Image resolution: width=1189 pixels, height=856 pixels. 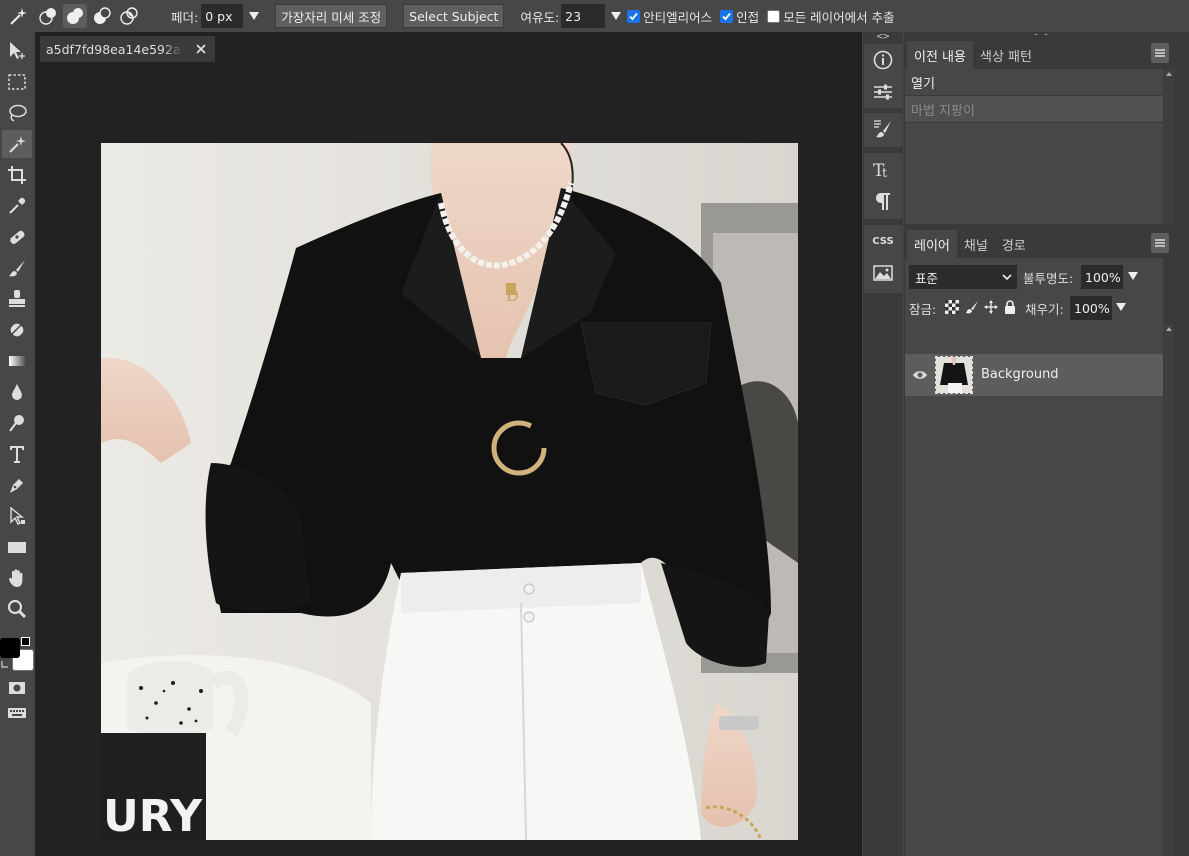 I want to click on tab-channels: 채널, so click(x=976, y=244).